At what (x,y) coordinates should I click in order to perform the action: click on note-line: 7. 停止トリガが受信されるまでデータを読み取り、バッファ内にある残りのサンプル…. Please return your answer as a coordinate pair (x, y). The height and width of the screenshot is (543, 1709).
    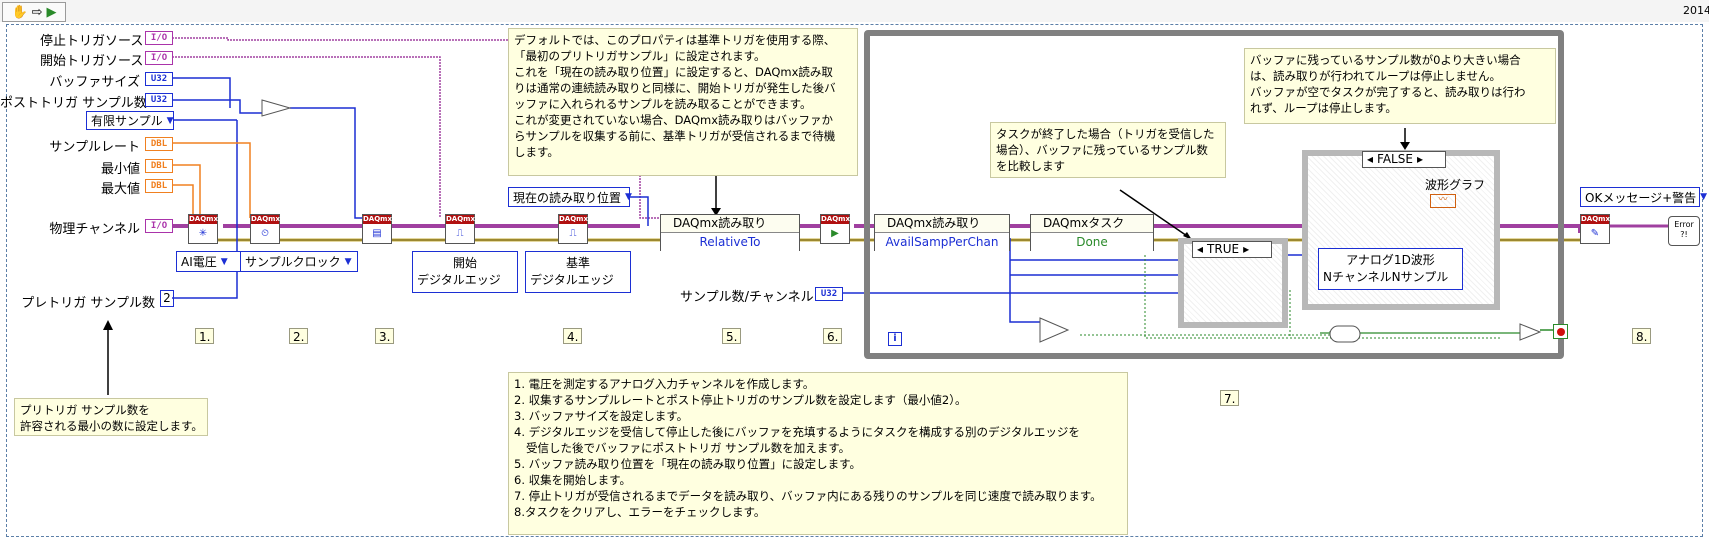
    Looking at the image, I should click on (808, 496).